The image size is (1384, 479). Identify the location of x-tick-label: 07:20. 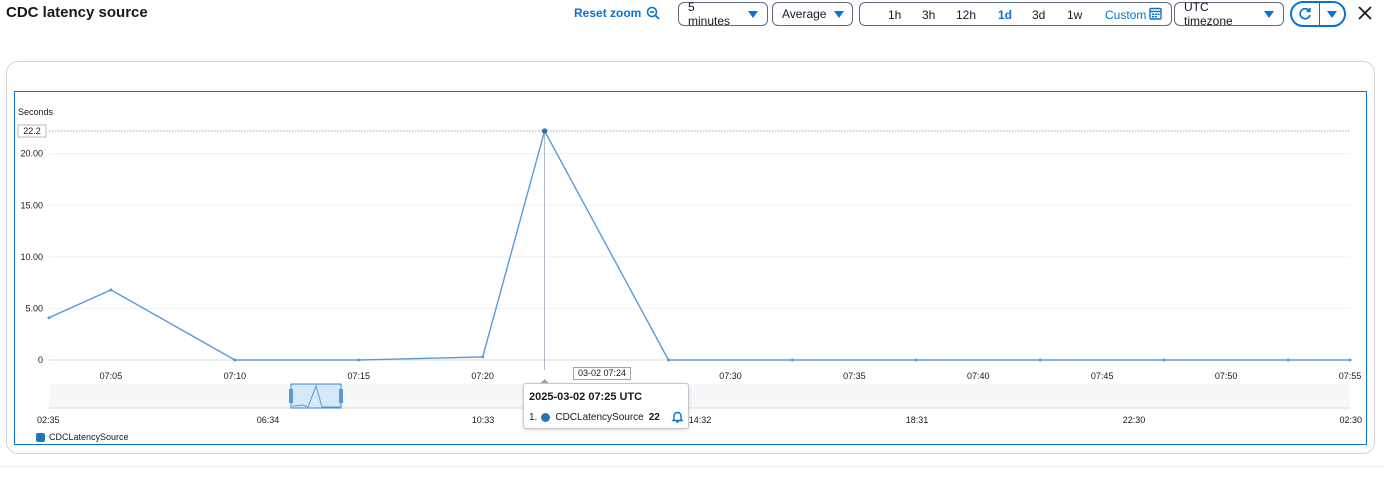
(482, 376).